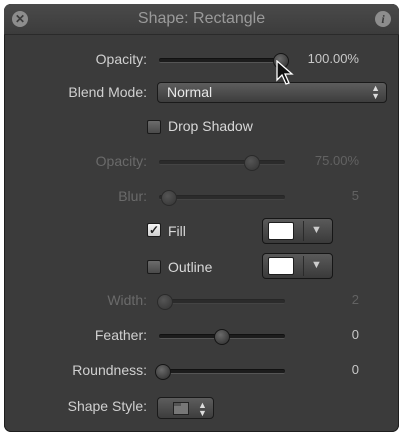  I want to click on panel-title: Shape: Rectangle, so click(201, 18).